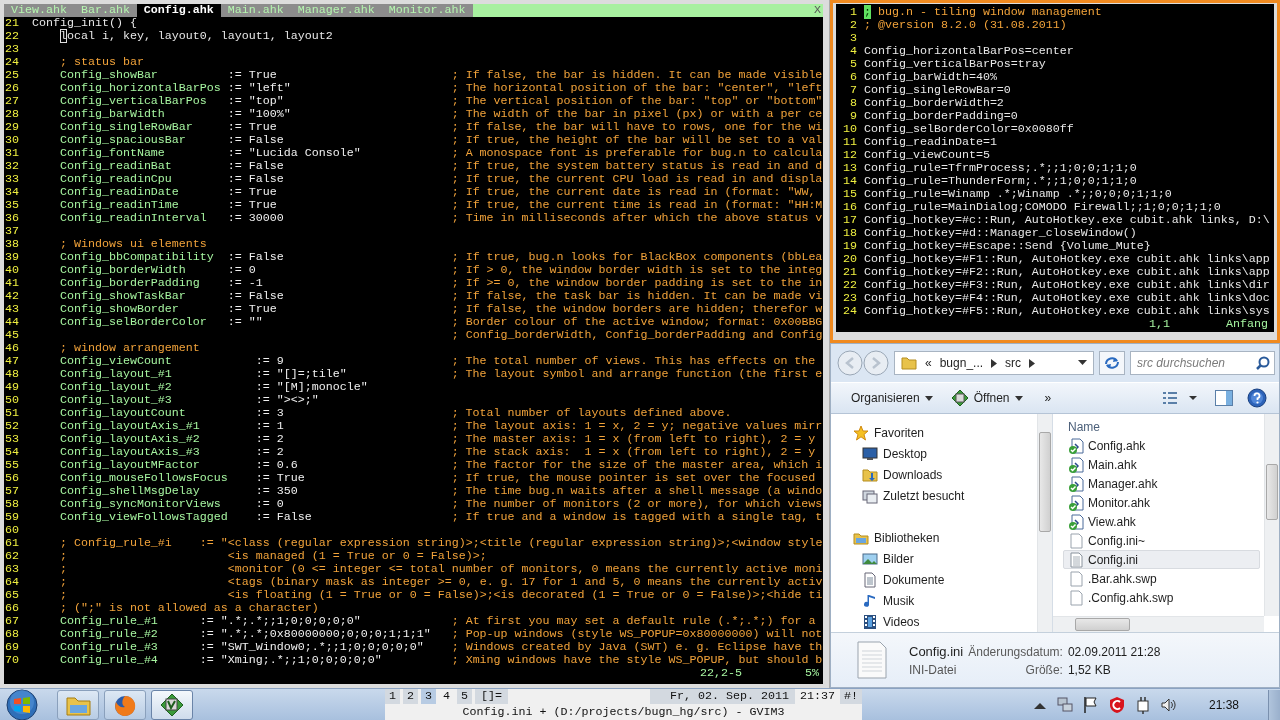  What do you see at coordinates (849, 259) in the screenshot?
I see `line-number: 20` at bounding box center [849, 259].